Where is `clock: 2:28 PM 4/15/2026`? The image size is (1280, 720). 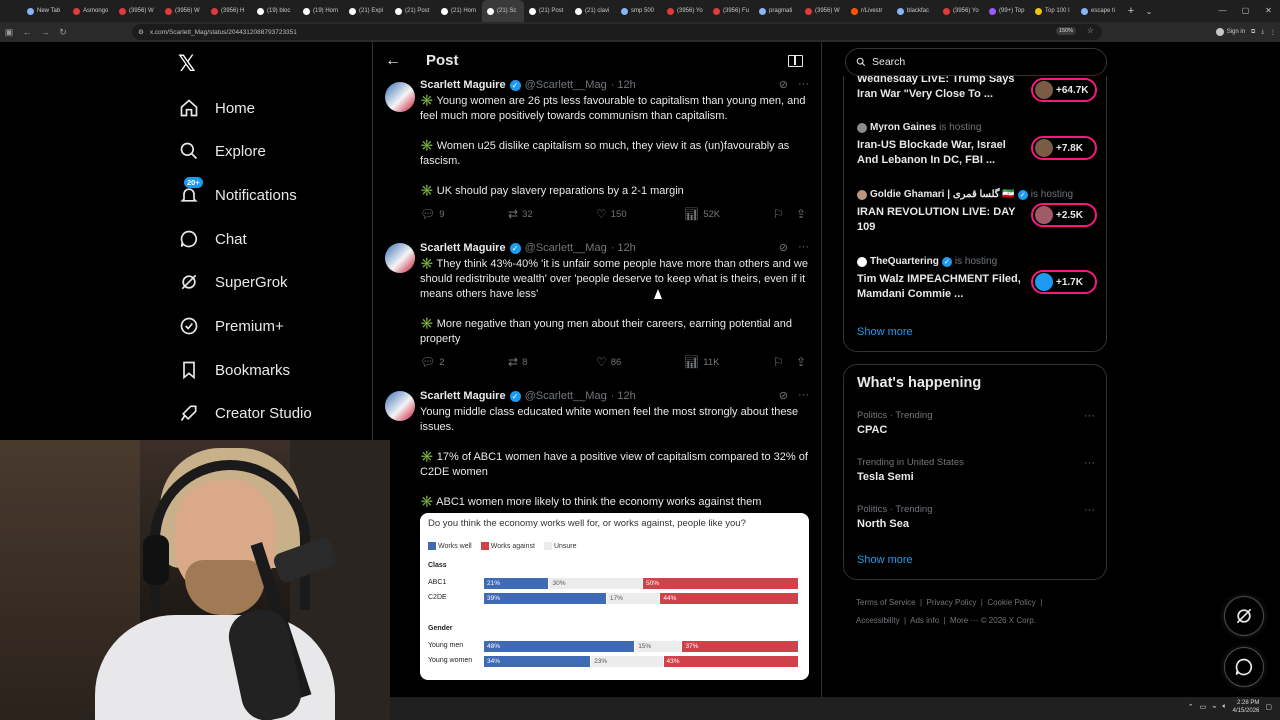
clock: 2:28 PM 4/15/2026 is located at coordinates (1246, 707).